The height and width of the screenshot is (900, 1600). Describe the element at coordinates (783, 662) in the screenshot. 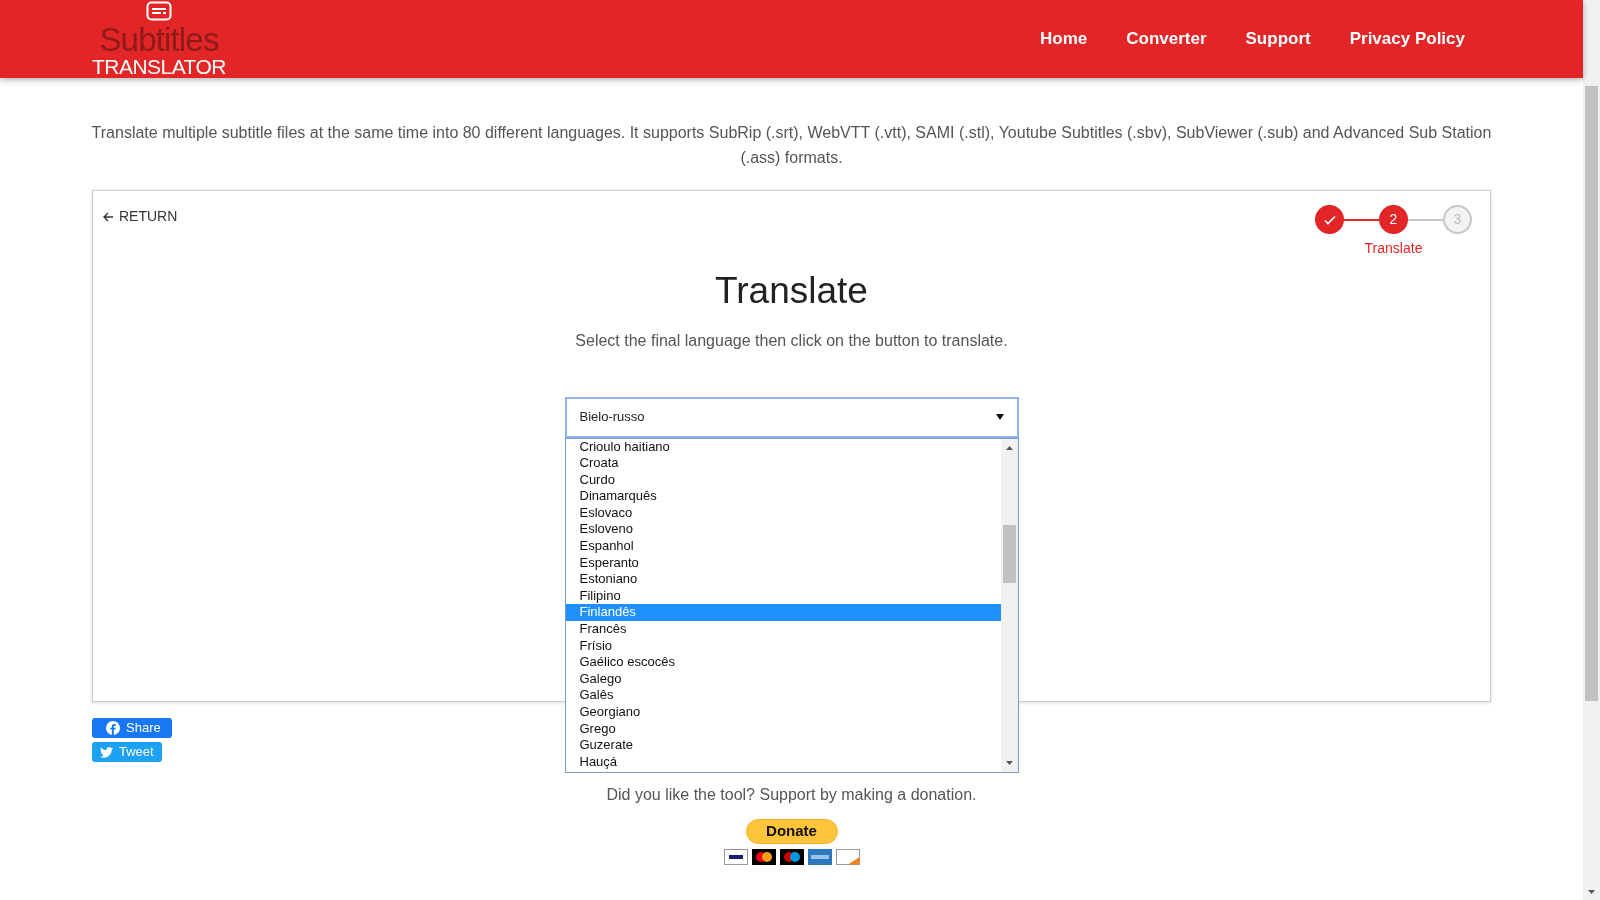

I see `language-option: Gaélico escocês` at that location.